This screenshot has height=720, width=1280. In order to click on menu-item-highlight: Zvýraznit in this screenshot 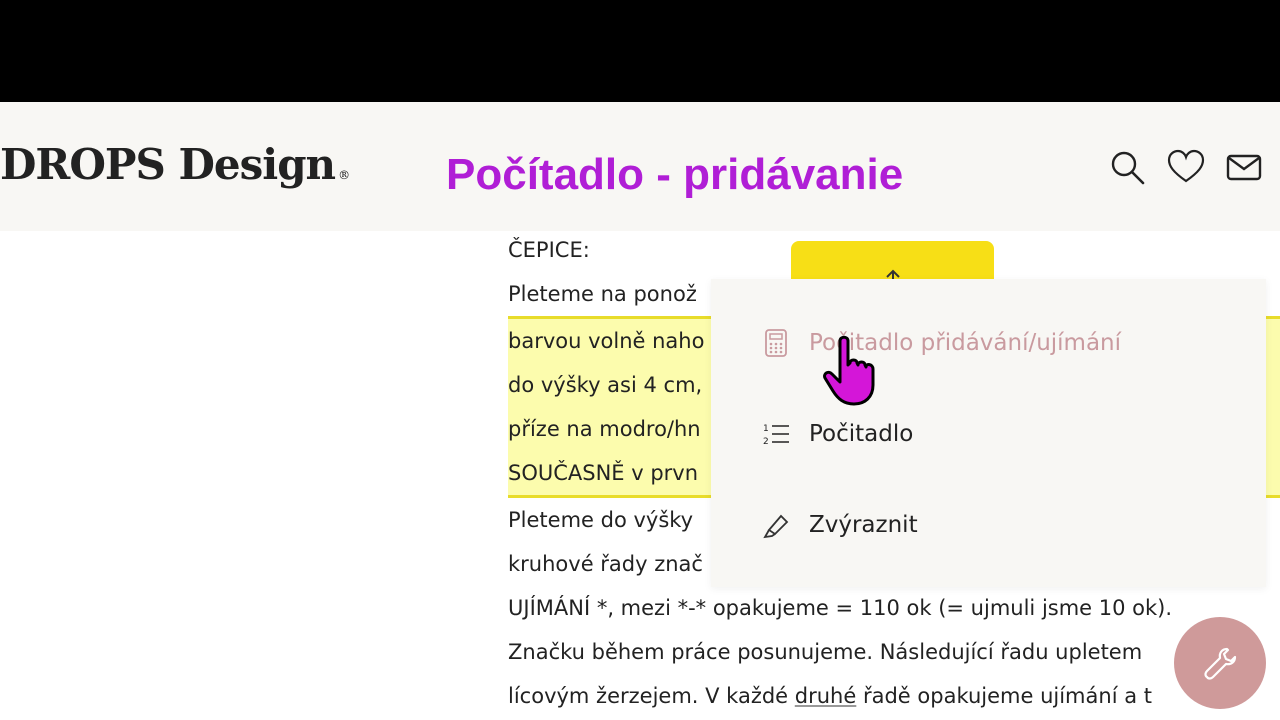, I will do `click(839, 525)`.